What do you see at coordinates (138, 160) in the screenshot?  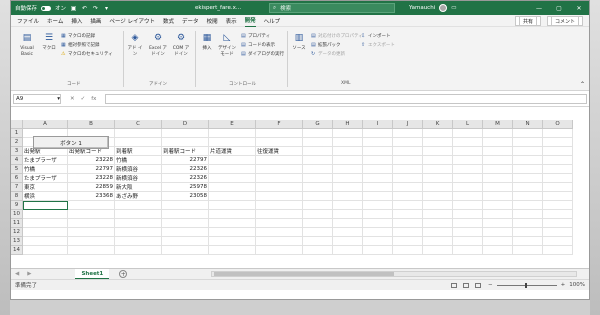 I see `data-cell: 竹橋` at bounding box center [138, 160].